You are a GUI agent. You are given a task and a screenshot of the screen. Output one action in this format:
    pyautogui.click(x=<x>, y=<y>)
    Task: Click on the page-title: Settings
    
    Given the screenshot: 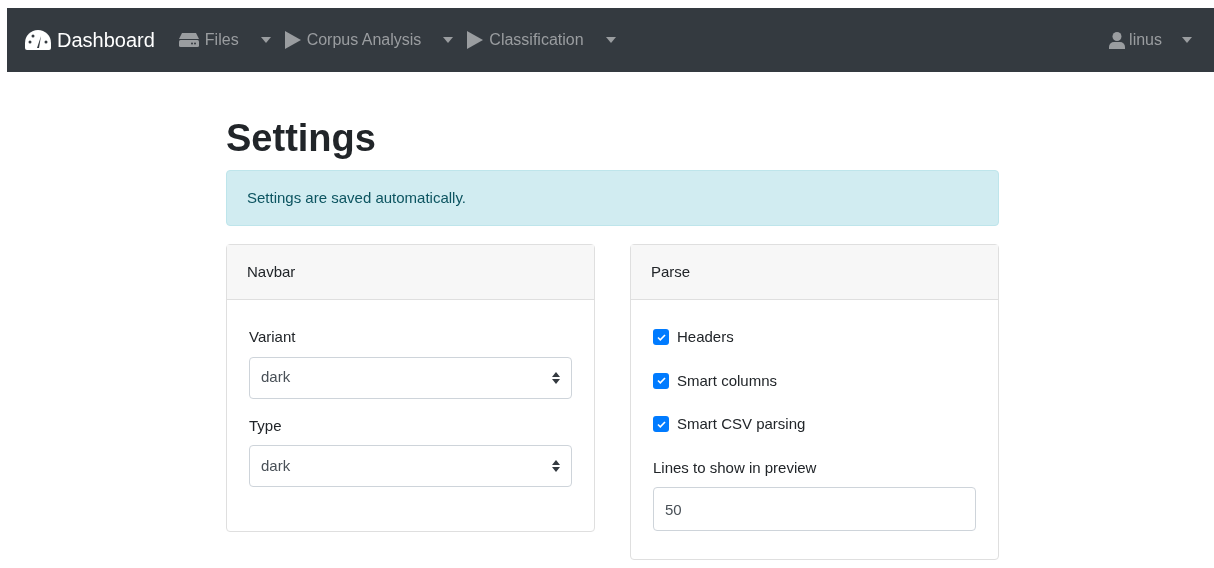 What is the action you would take?
    pyautogui.click(x=301, y=138)
    